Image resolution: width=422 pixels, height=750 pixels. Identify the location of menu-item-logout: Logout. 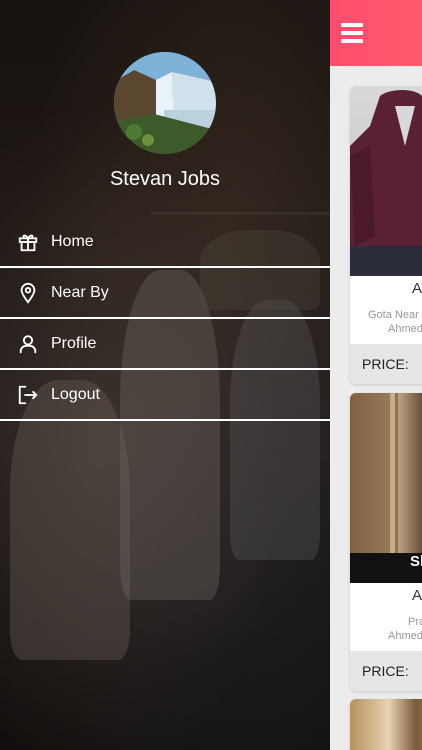
(165, 395).